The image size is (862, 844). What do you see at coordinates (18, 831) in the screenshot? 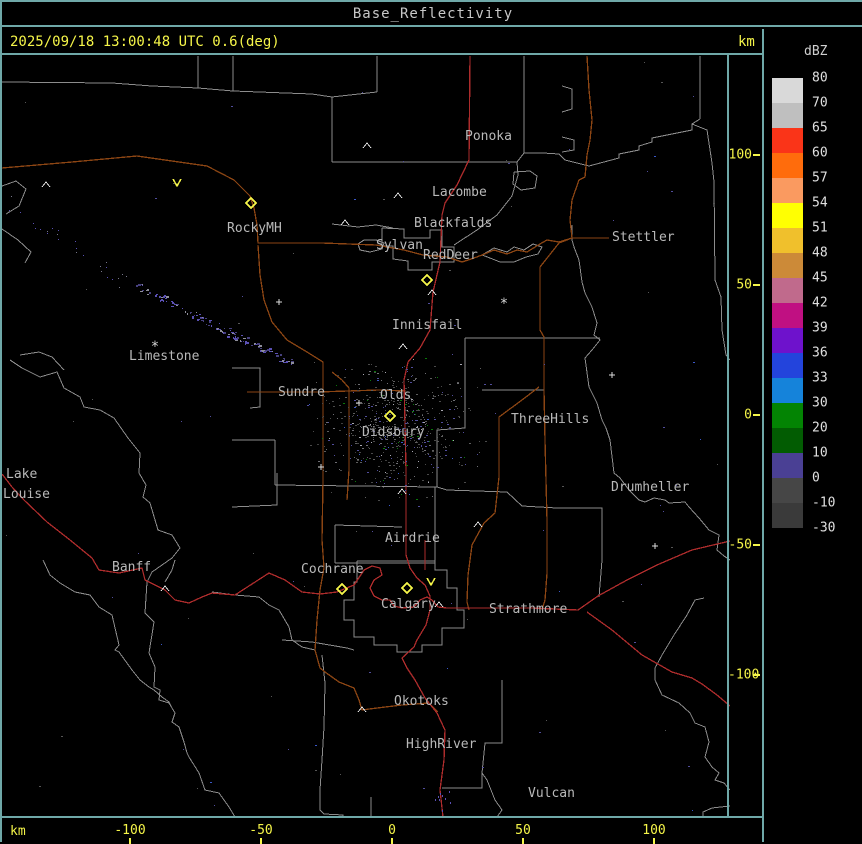
I see `x-axis-unit-label: km` at bounding box center [18, 831].